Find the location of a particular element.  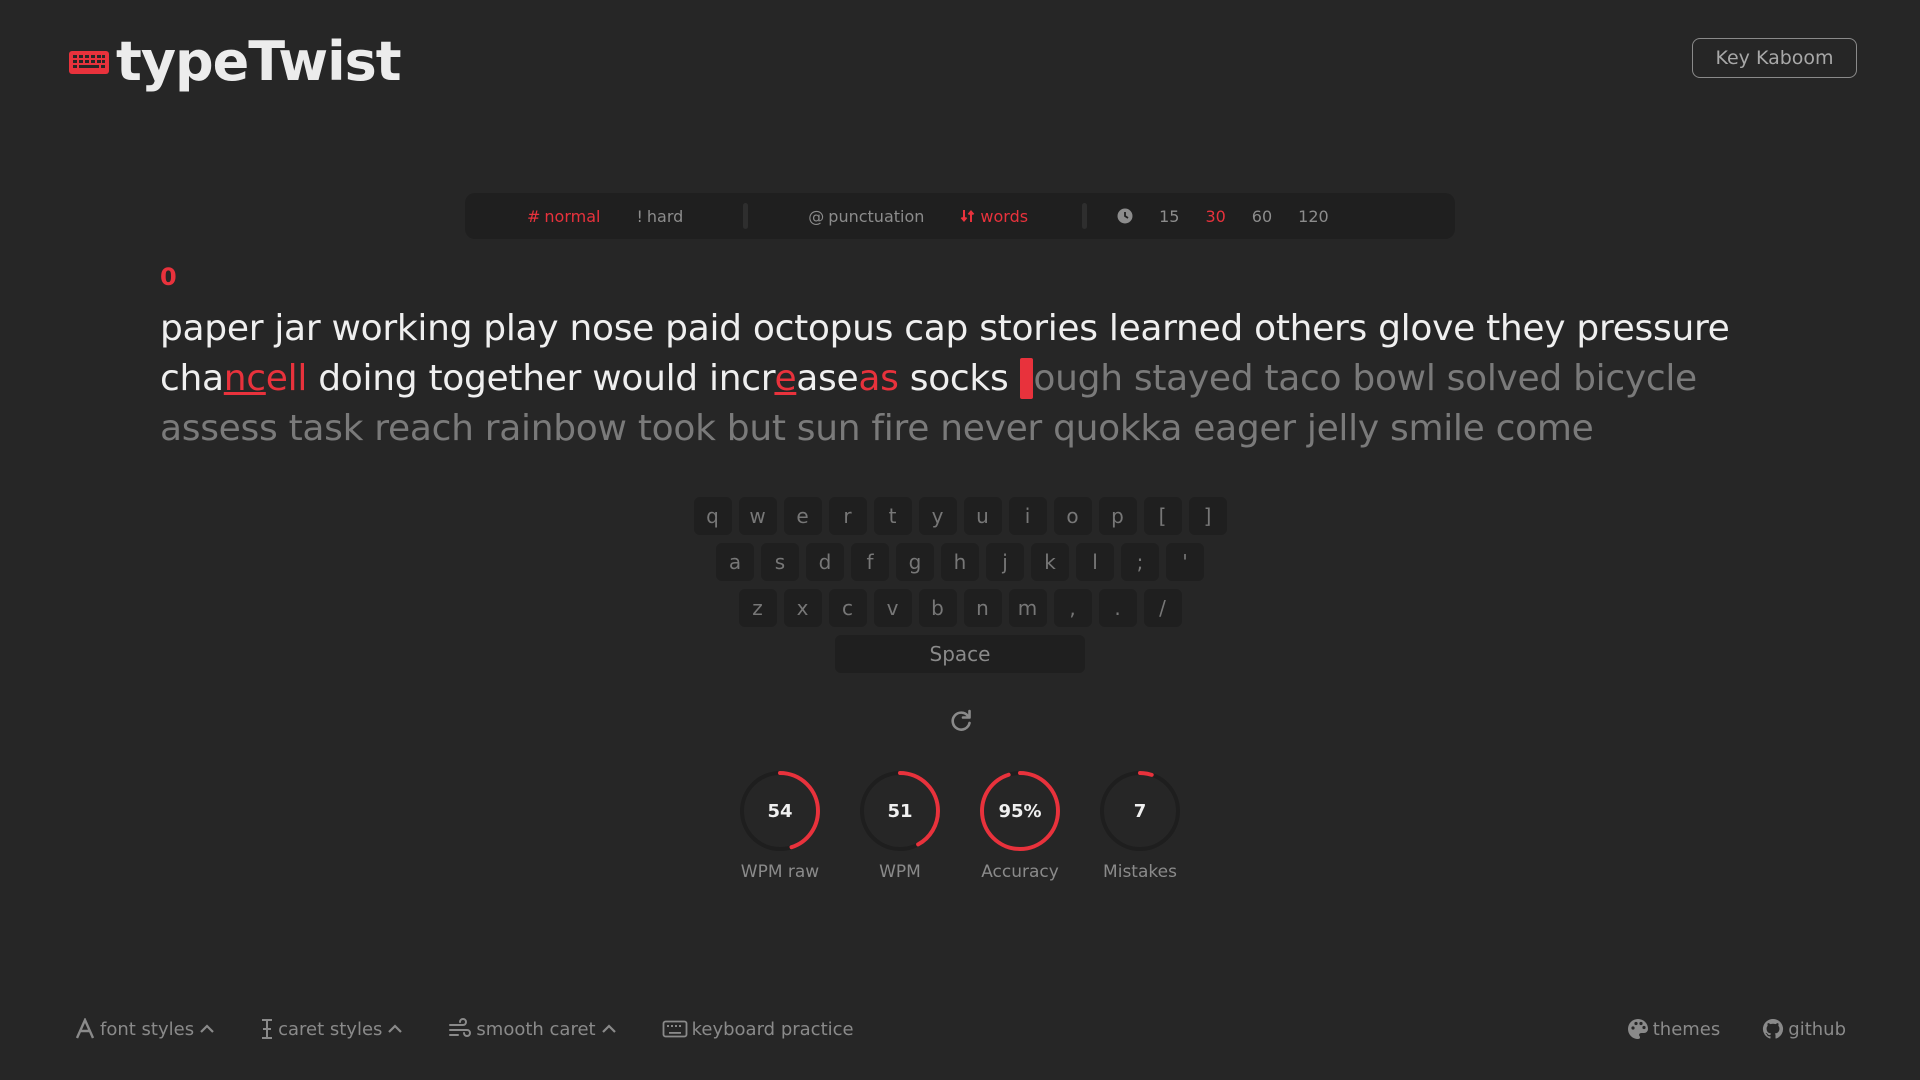

time-option-30: 30 is located at coordinates (1215, 216).